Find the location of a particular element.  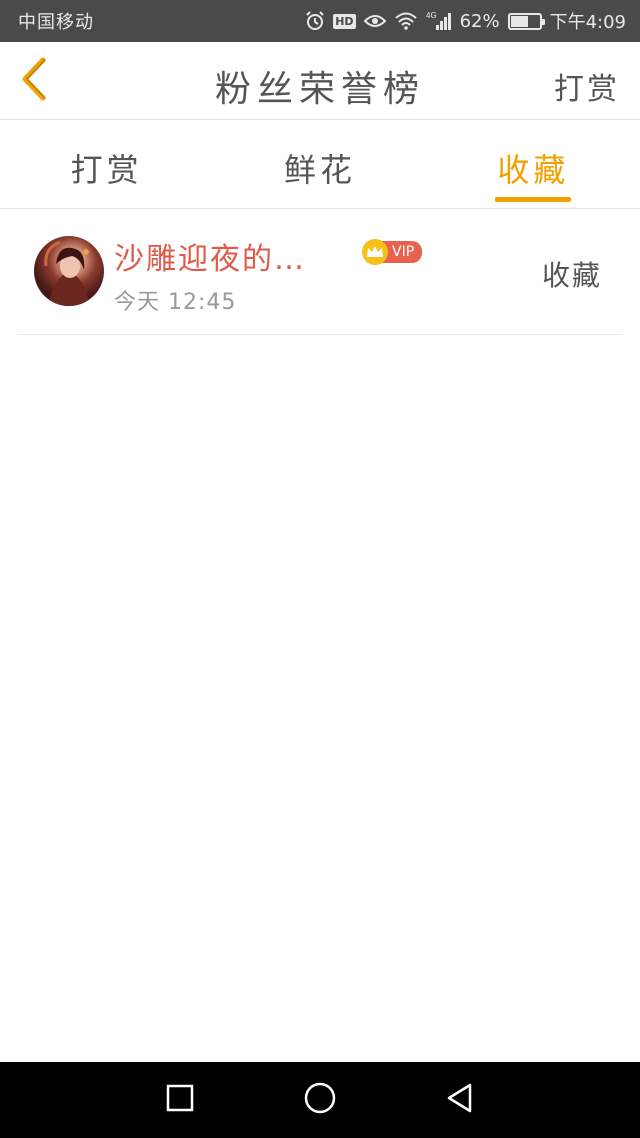

list-item: 沙雕迎夜的… VIP 今天 12:45 收藏 is located at coordinates (320, 272).